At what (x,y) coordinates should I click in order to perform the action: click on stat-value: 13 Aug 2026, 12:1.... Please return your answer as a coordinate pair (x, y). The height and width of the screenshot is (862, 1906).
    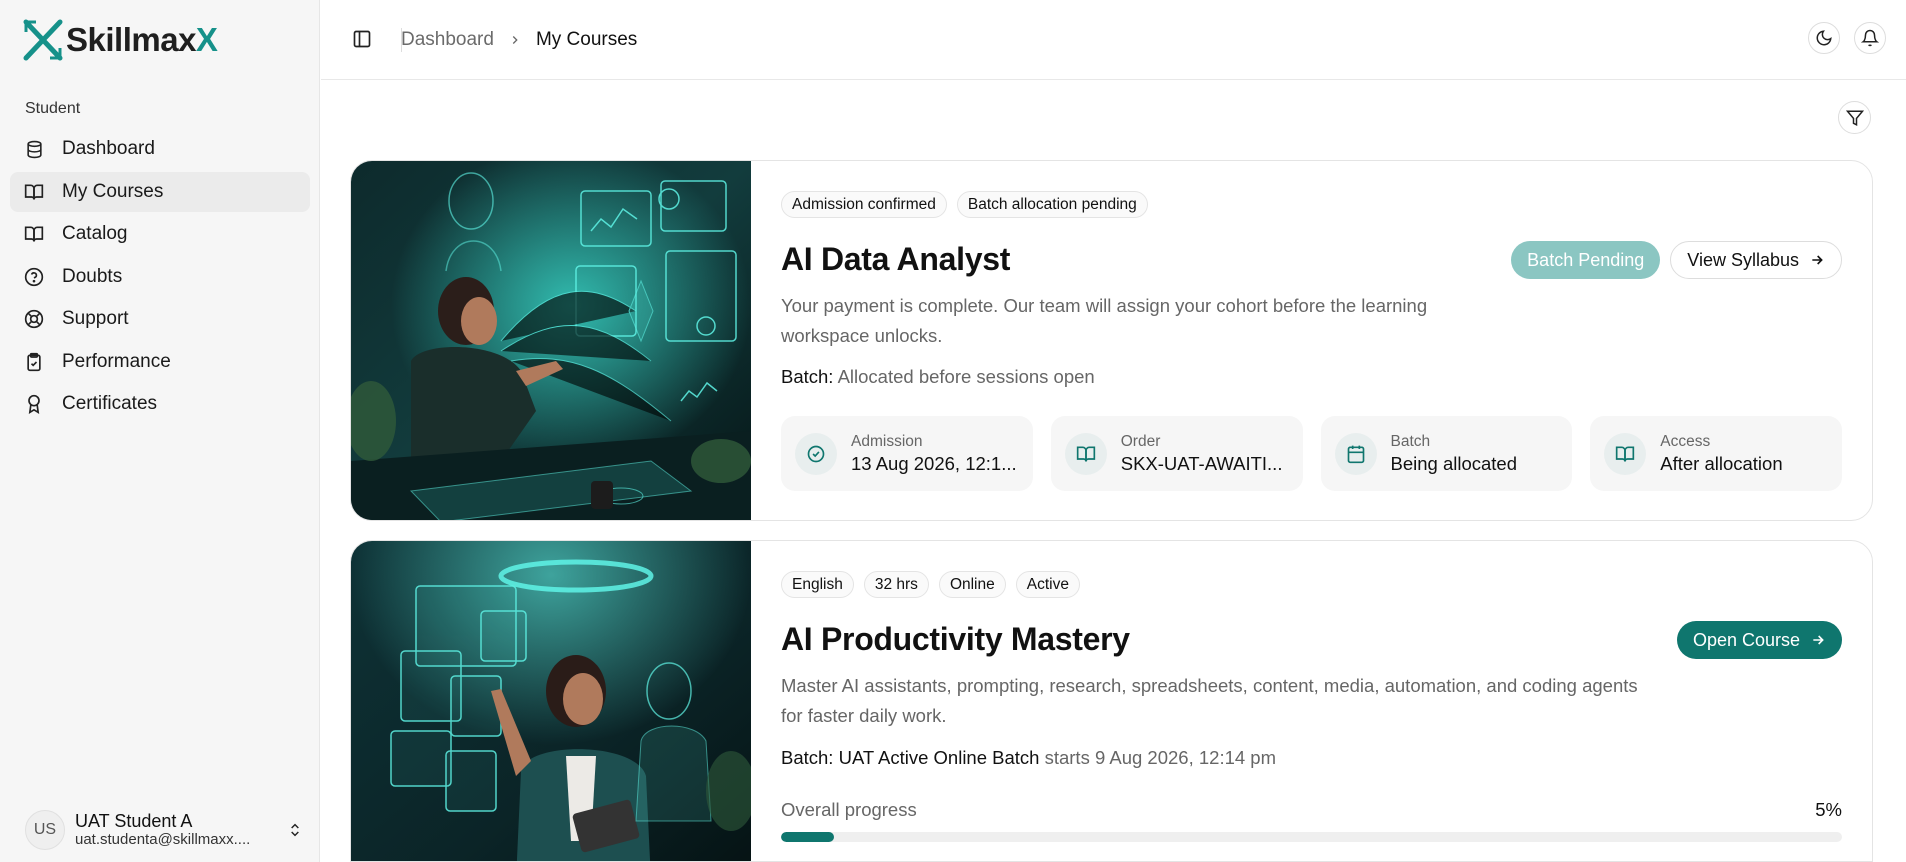
    Looking at the image, I should click on (934, 463).